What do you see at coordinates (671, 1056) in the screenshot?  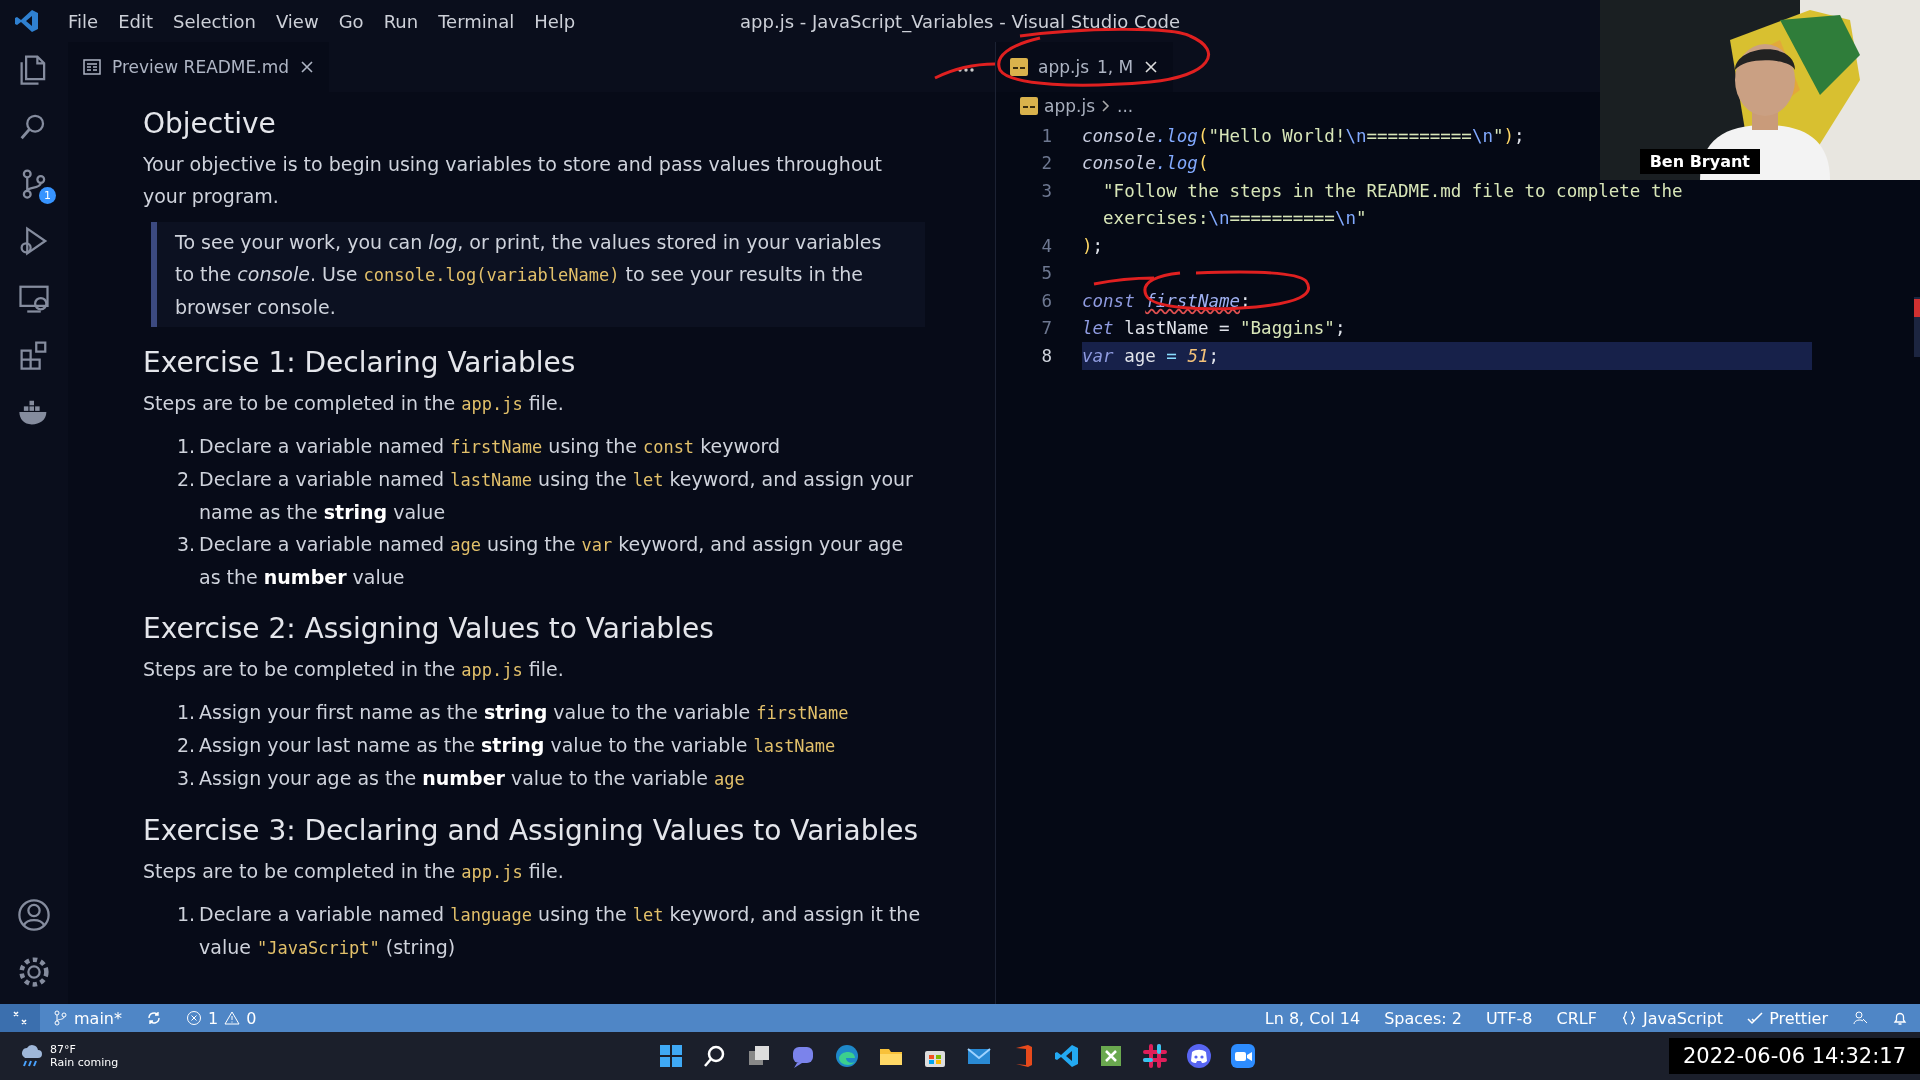 I see `windows-icon` at bounding box center [671, 1056].